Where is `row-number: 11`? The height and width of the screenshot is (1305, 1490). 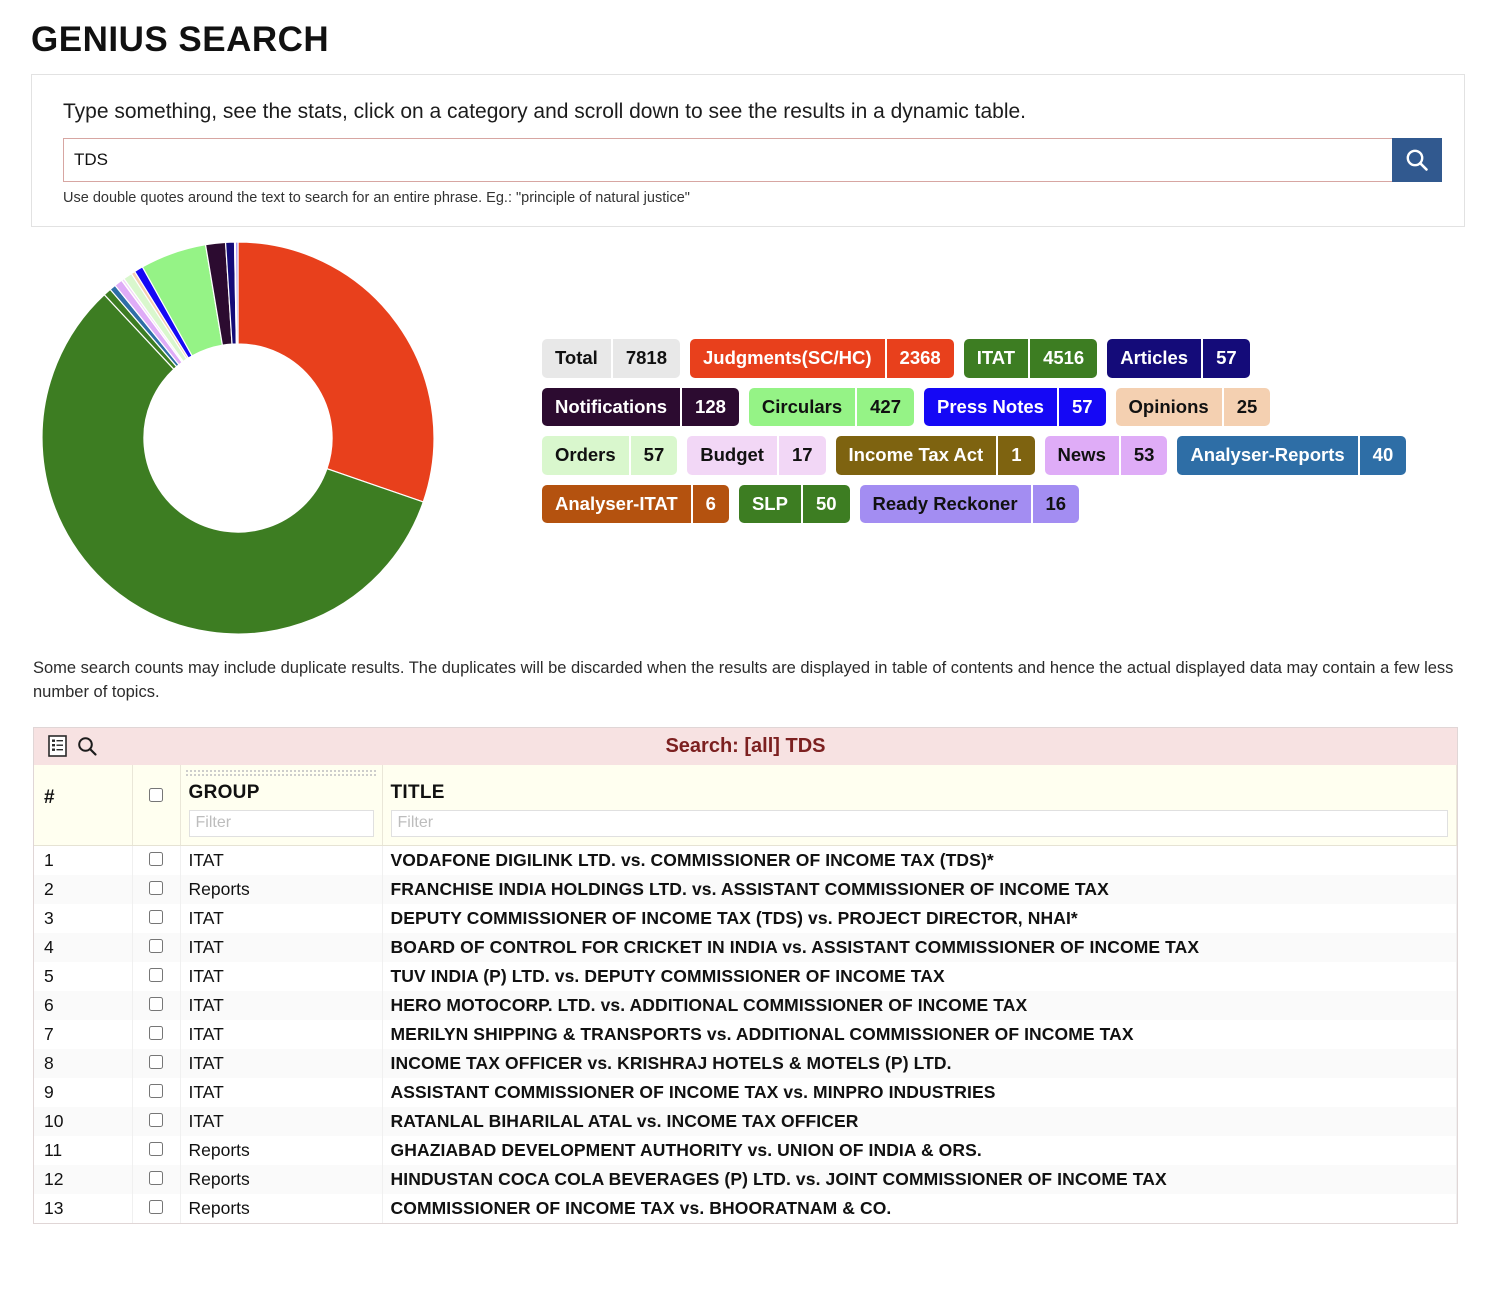
row-number: 11 is located at coordinates (83, 1150).